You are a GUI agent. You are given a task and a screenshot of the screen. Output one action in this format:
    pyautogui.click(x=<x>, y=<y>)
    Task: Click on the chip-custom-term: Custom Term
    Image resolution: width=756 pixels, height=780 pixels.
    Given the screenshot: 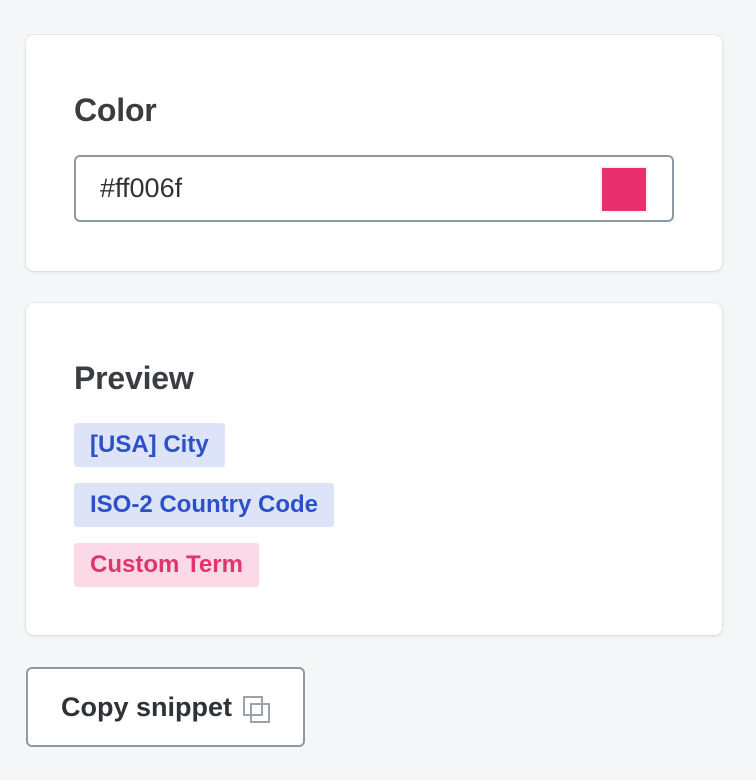 What is the action you would take?
    pyautogui.click(x=166, y=565)
    